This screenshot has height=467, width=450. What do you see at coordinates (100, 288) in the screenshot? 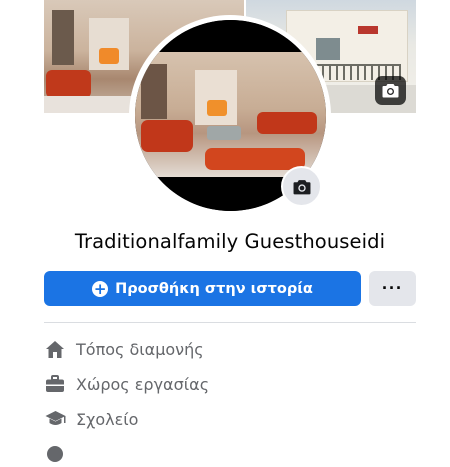
I see `plus-circle-icon: +` at bounding box center [100, 288].